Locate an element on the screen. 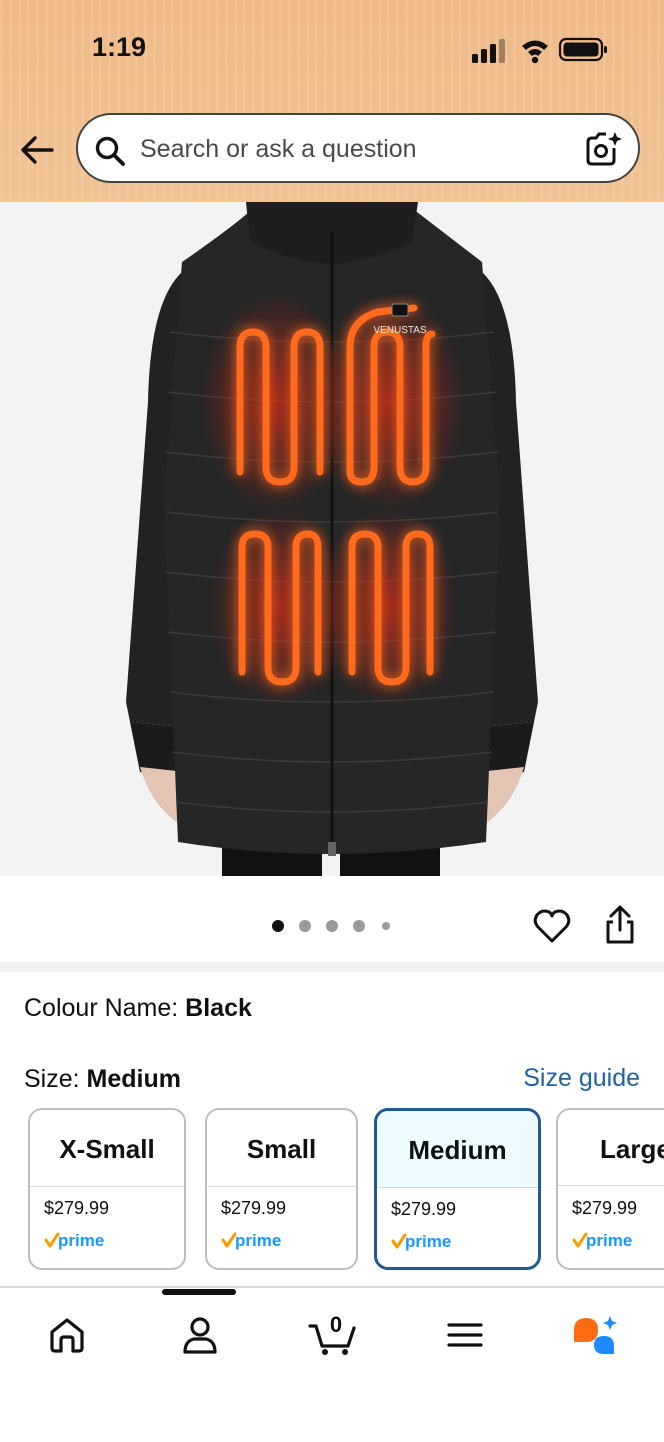  status-icons is located at coordinates (539, 50).